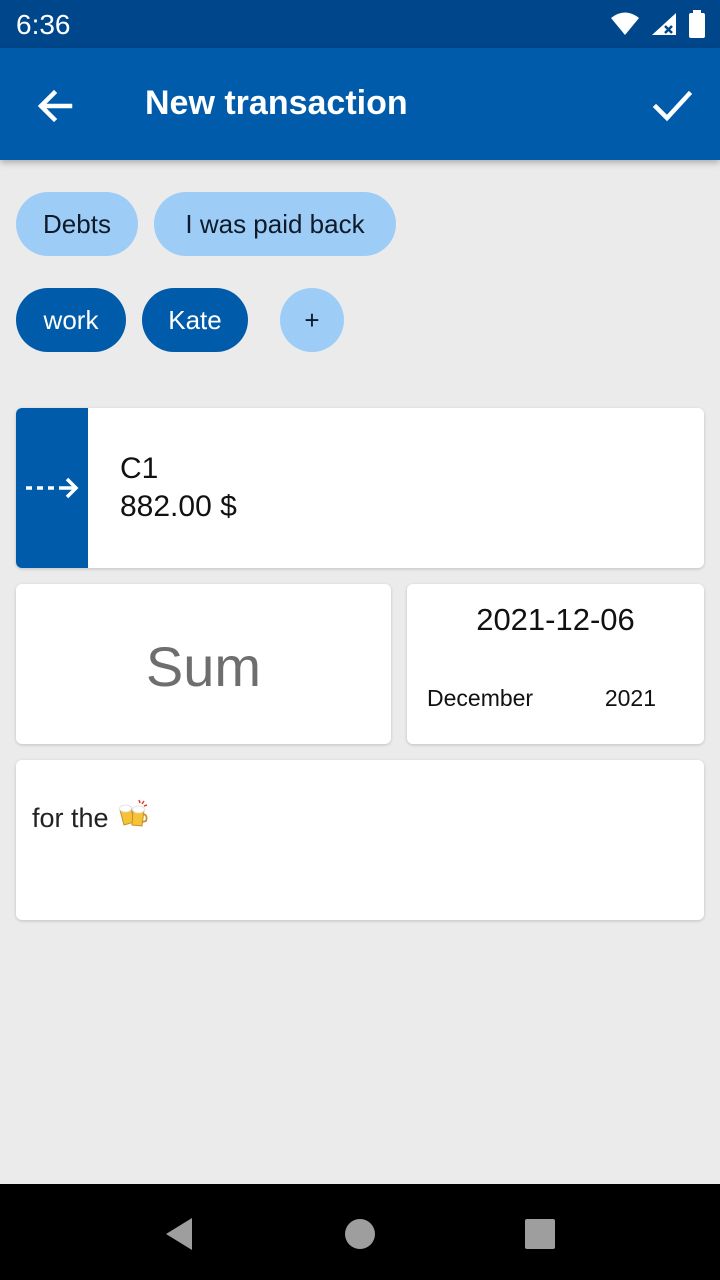 This screenshot has height=1280, width=720. I want to click on category-chip-debts: Debts, so click(77, 224).